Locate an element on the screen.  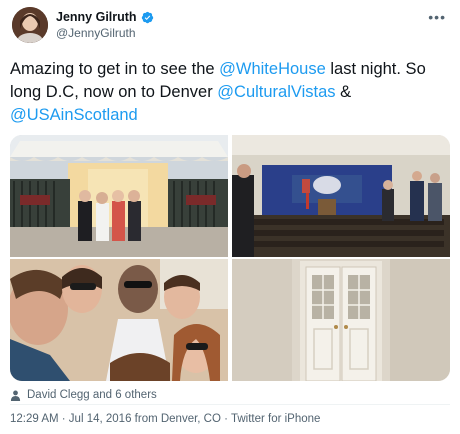
tweet-text-part: & is located at coordinates (343, 92).